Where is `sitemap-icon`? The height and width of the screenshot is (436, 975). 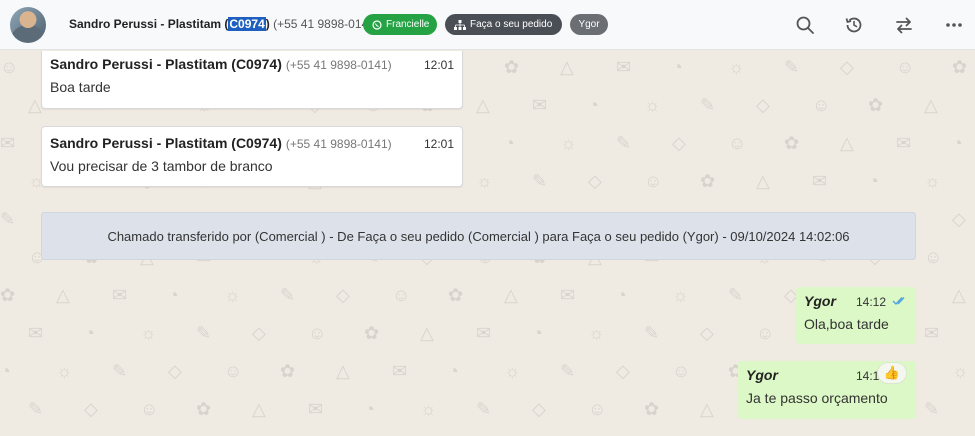 sitemap-icon is located at coordinates (460, 24).